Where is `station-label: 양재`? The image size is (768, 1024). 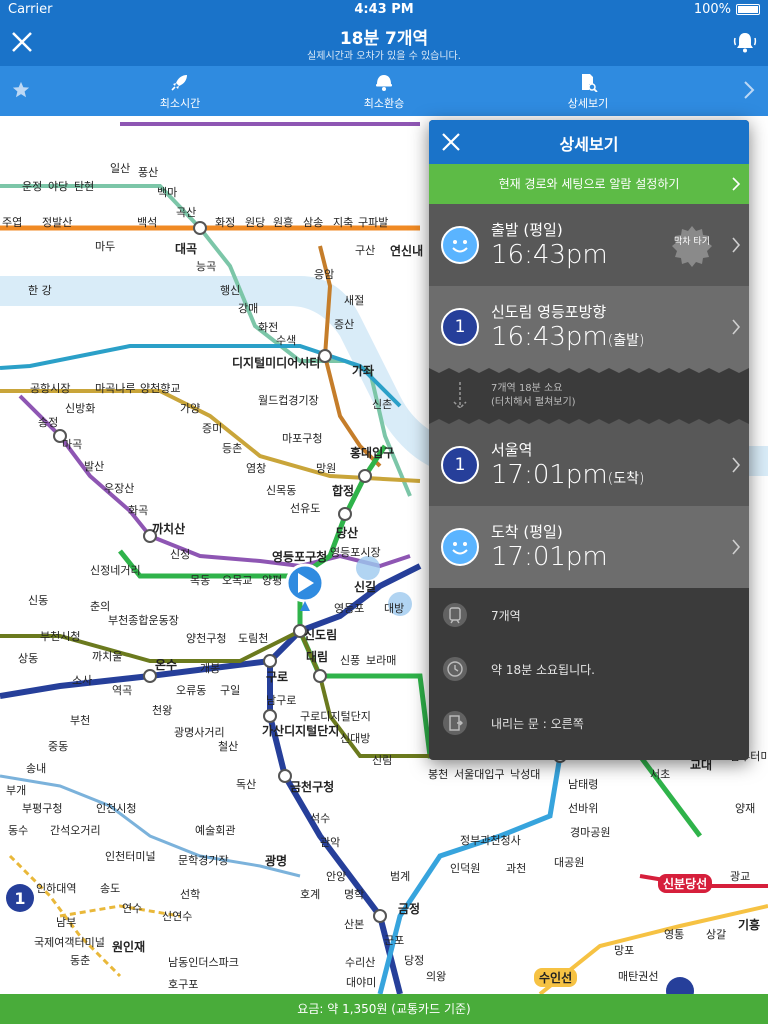 station-label: 양재 is located at coordinates (745, 808).